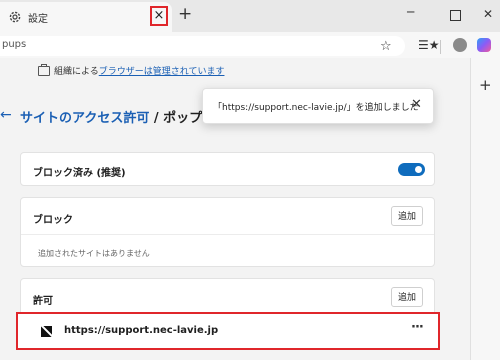 This screenshot has height=360, width=500. I want to click on close-window-button: ✕, so click(488, 14).